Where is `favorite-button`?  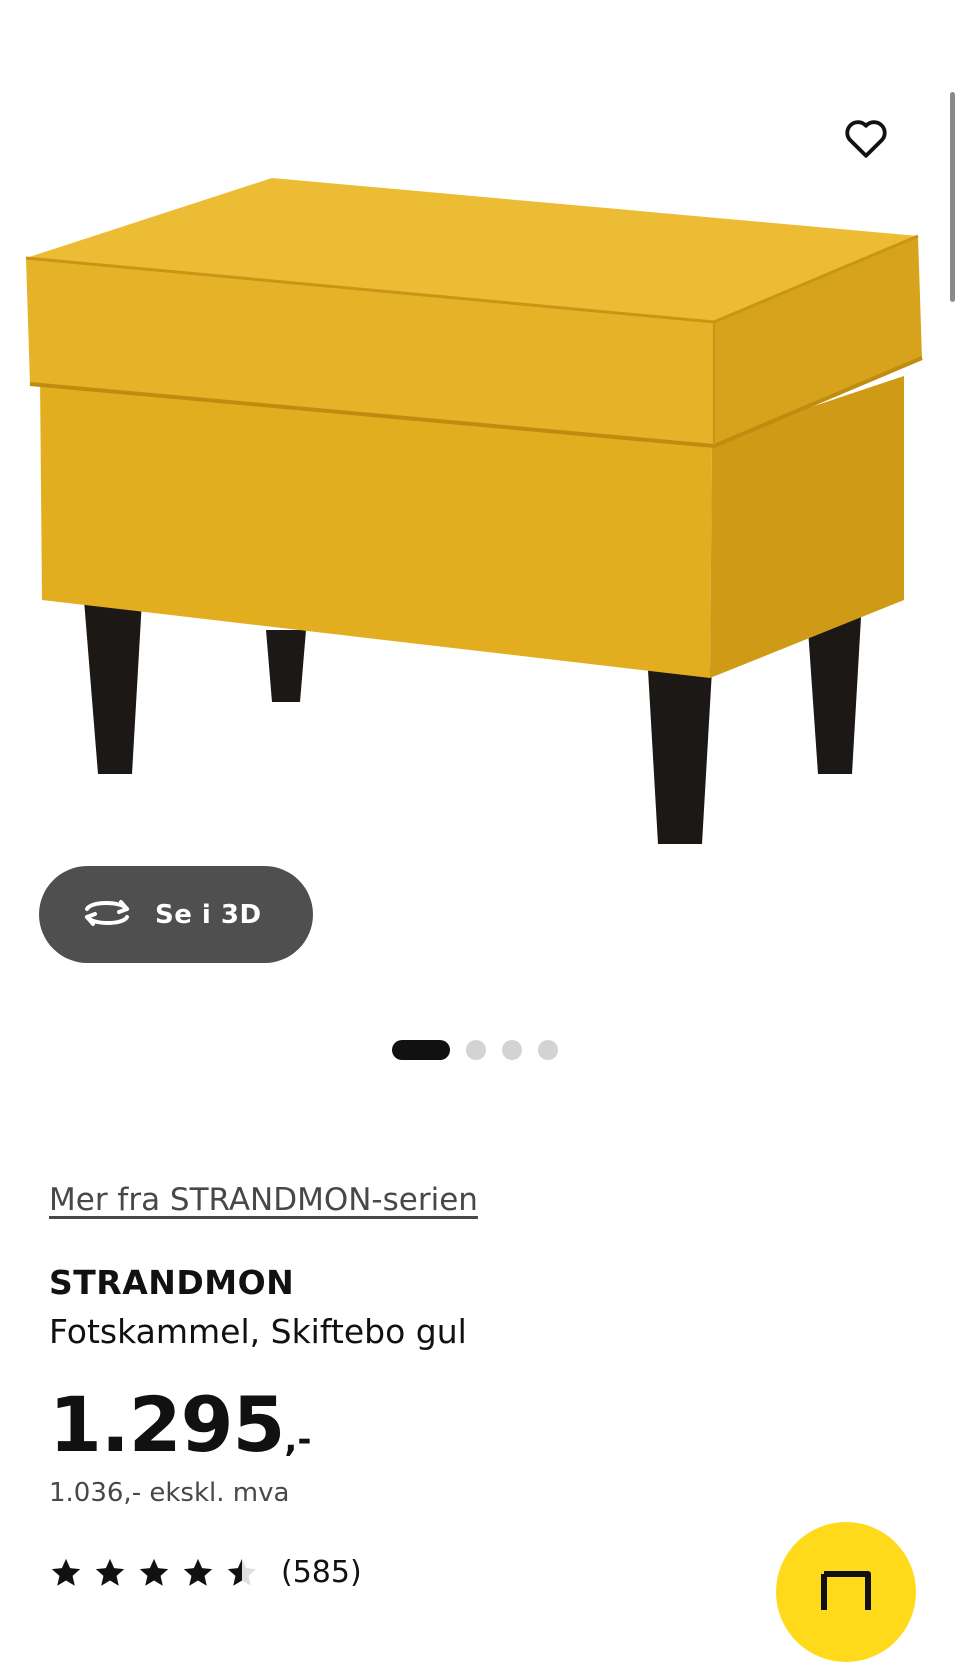 favorite-button is located at coordinates (866, 140).